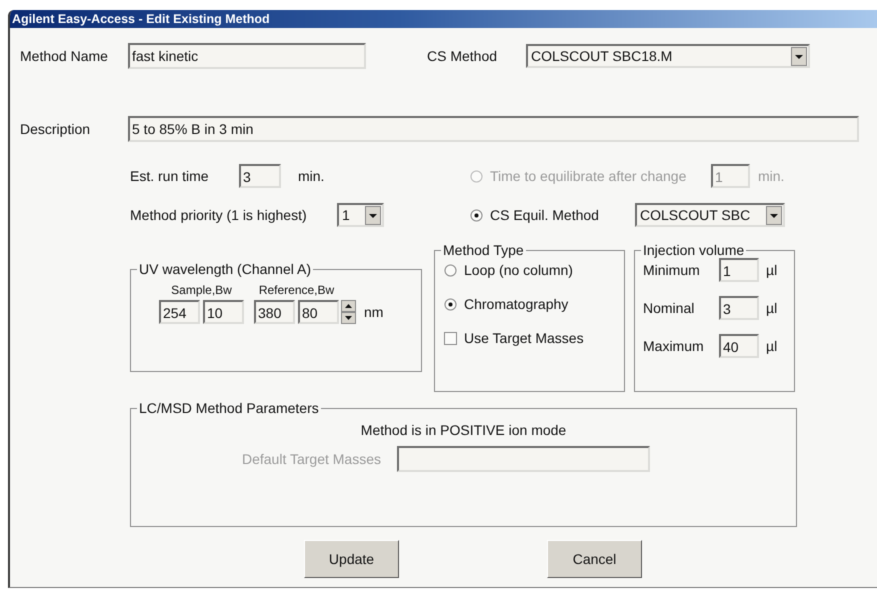  What do you see at coordinates (545, 215) in the screenshot?
I see `radio-label: CS Equil. Method` at bounding box center [545, 215].